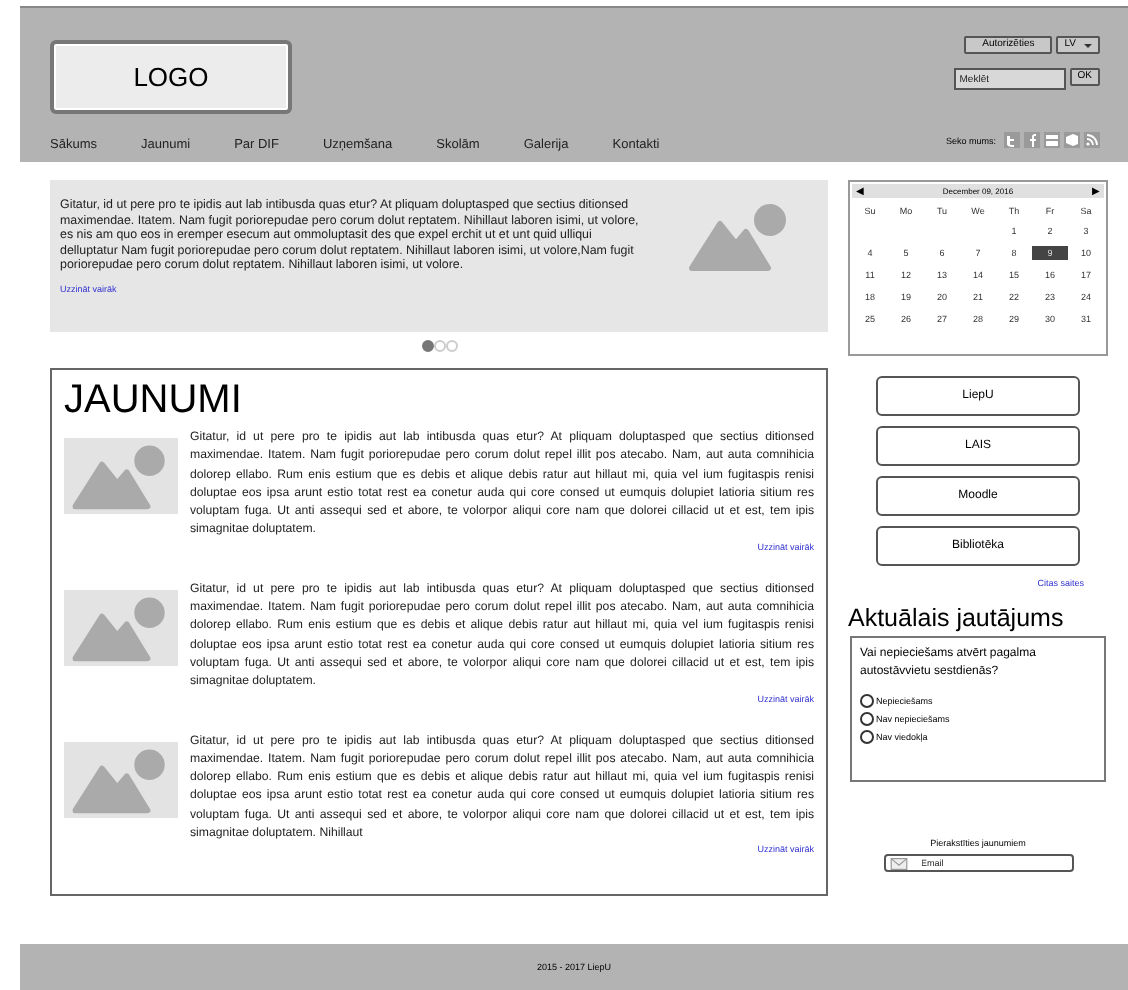 This screenshot has height=990, width=1128. What do you see at coordinates (171, 77) in the screenshot?
I see `logo: LOGO` at bounding box center [171, 77].